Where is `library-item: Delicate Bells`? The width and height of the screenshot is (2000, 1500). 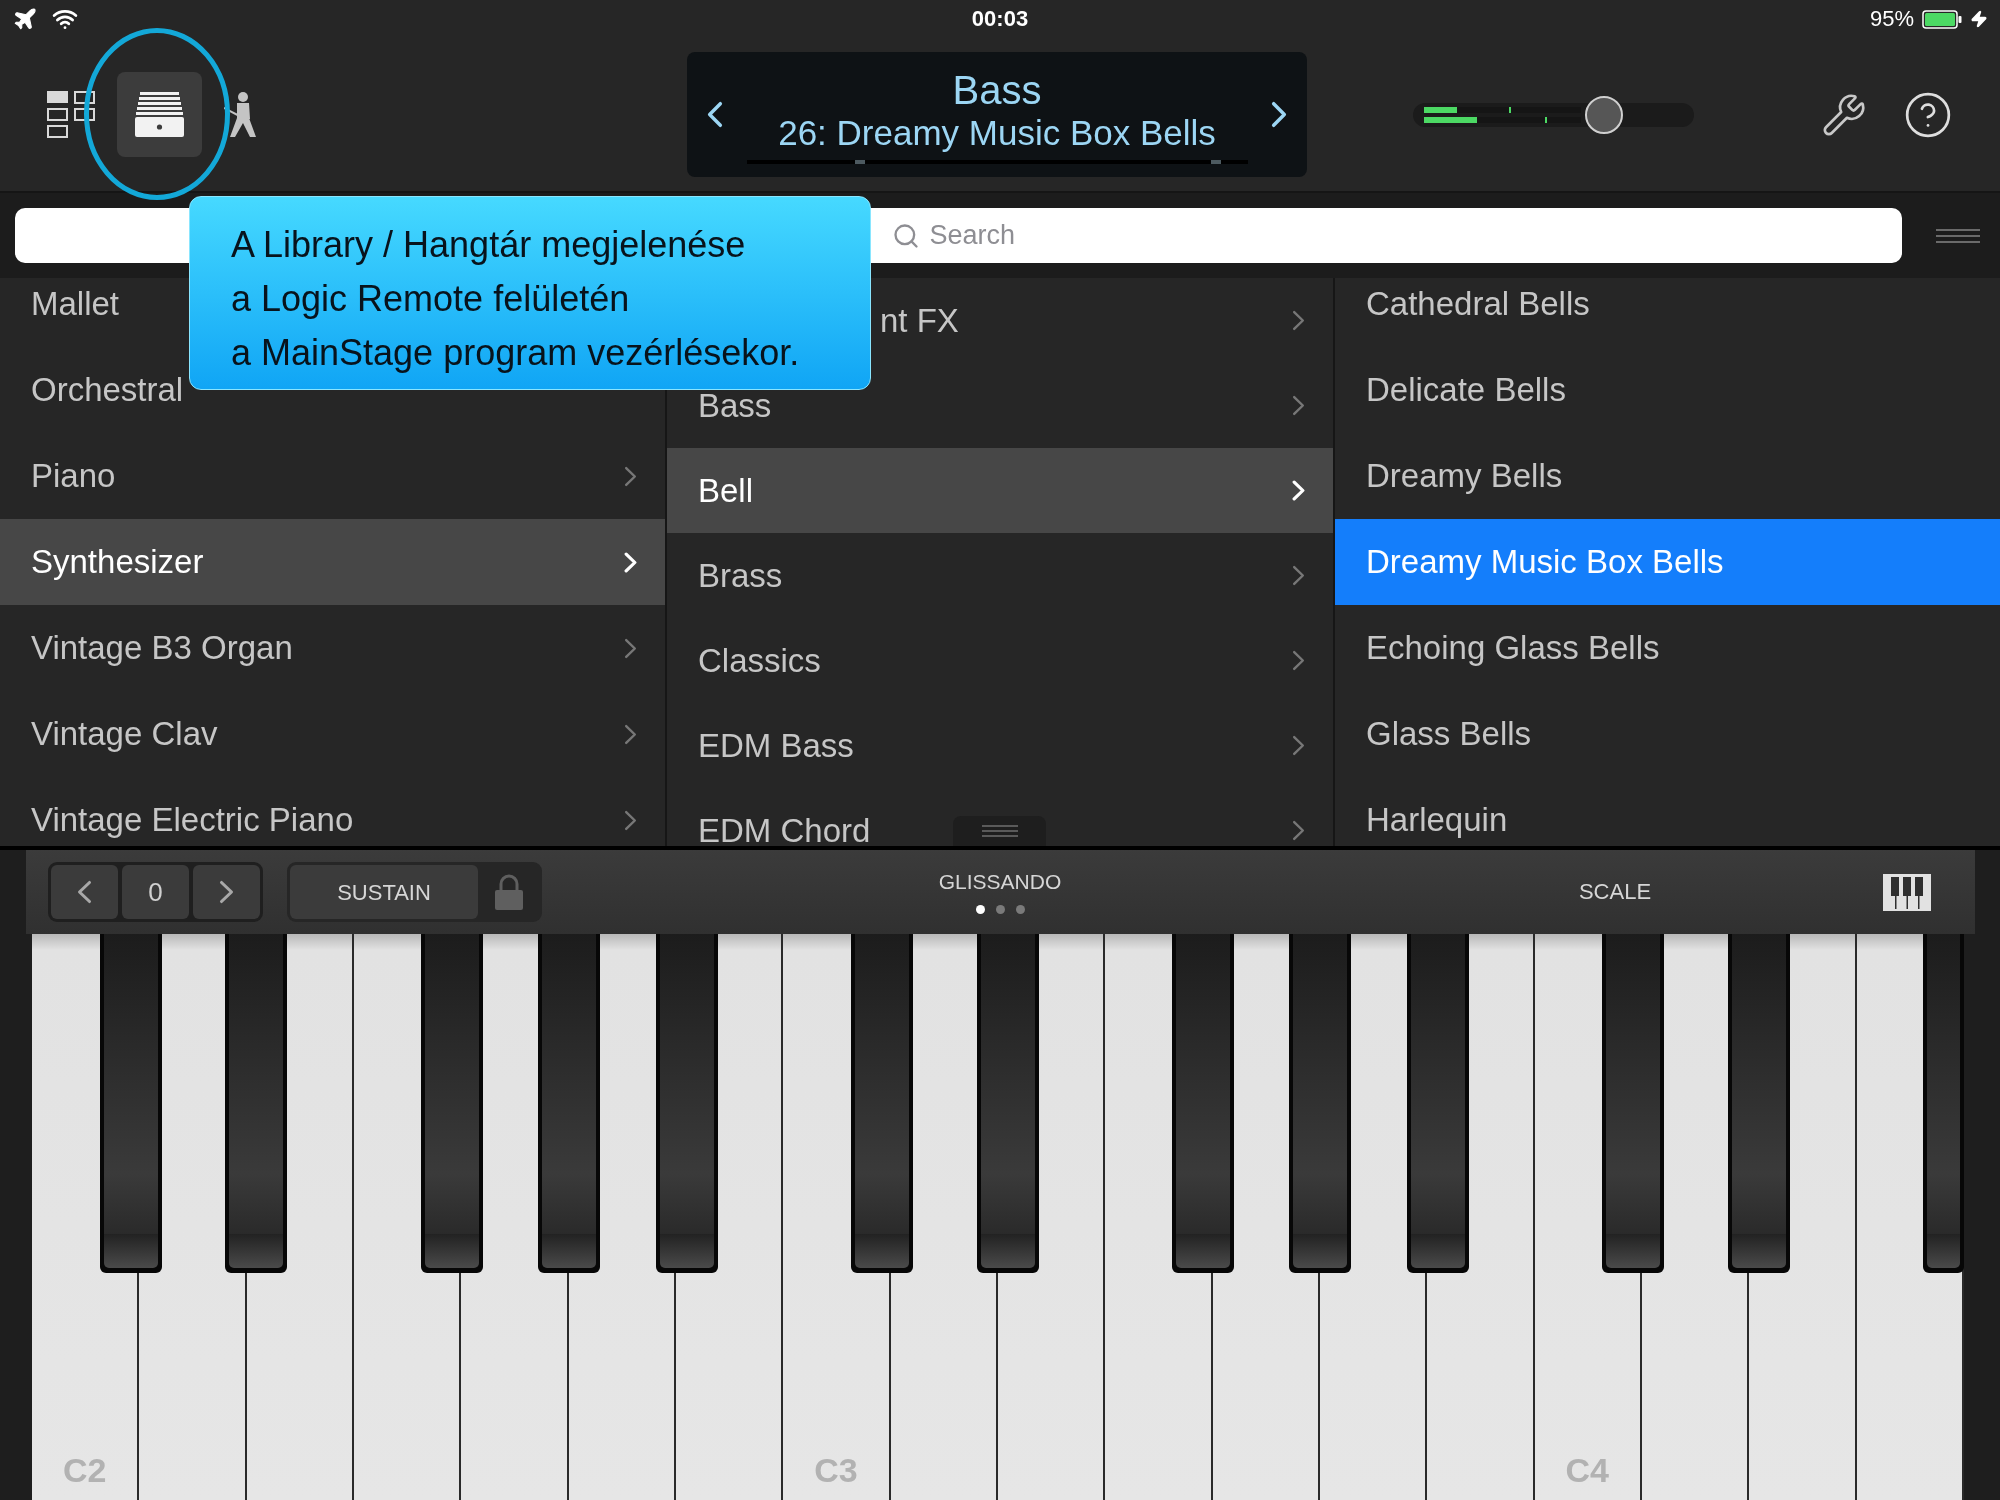
library-item: Delicate Bells is located at coordinates (1667, 390).